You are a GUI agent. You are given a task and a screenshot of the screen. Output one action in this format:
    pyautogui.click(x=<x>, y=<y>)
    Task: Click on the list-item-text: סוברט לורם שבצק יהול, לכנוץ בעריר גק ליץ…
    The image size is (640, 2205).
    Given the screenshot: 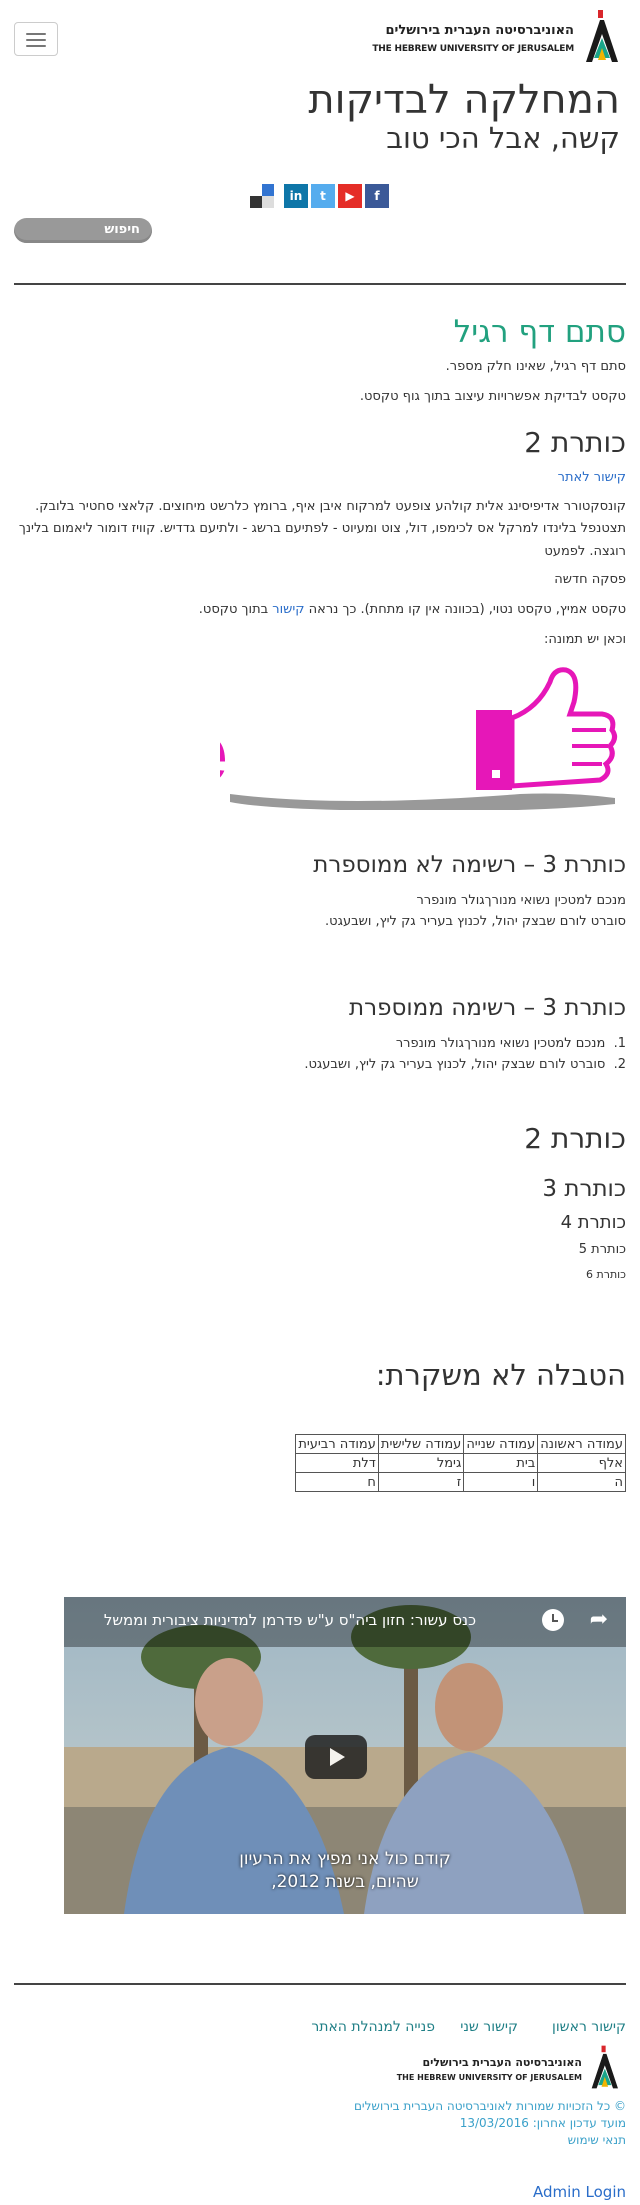 What is the action you would take?
    pyautogui.click(x=455, y=1064)
    